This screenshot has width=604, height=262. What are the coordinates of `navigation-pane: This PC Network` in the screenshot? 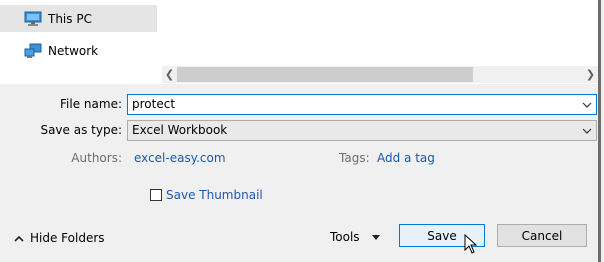 It's located at (81, 42).